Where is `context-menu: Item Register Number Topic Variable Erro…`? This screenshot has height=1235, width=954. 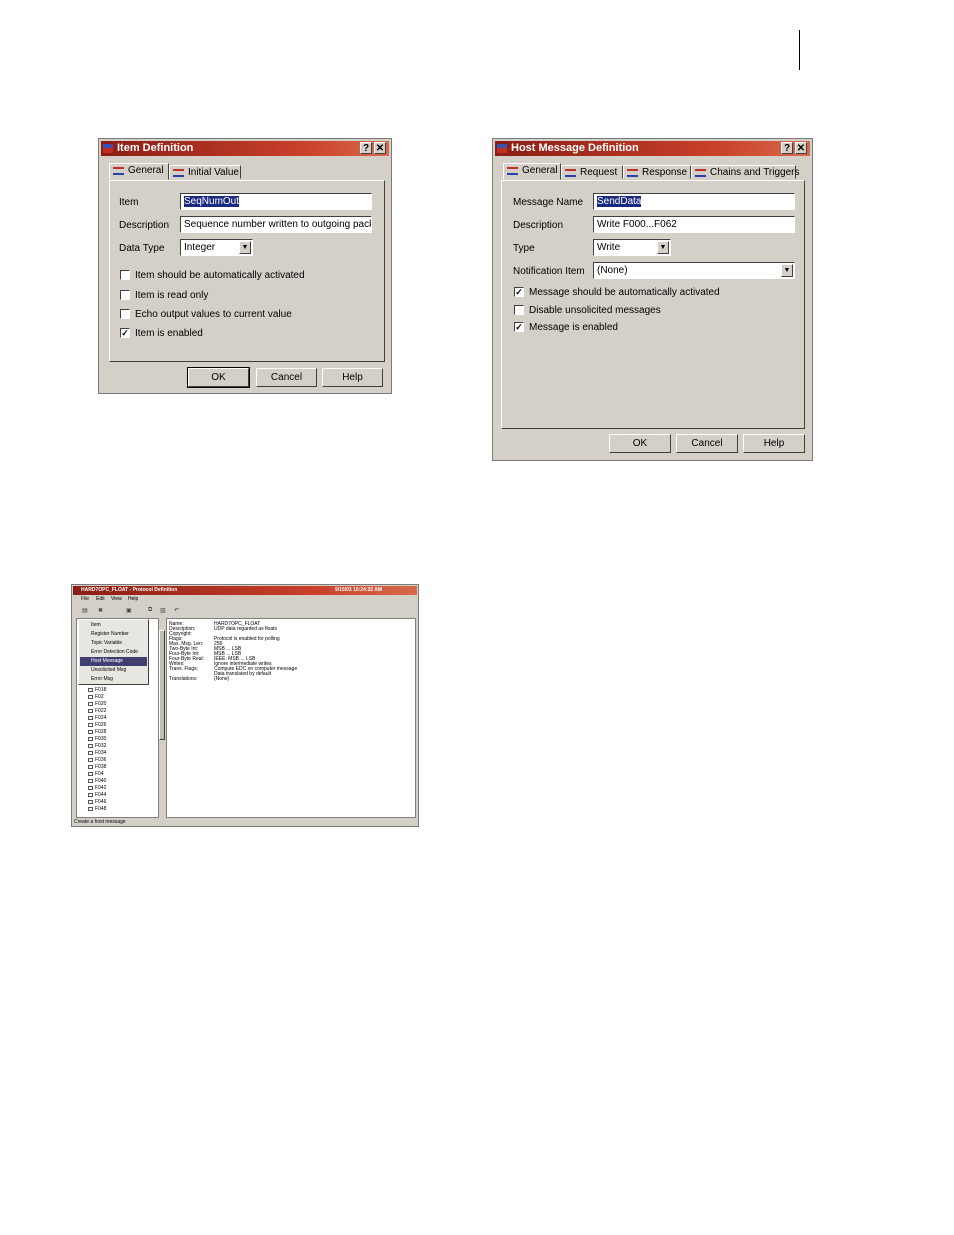 context-menu: Item Register Number Topic Variable Erro… is located at coordinates (113, 652).